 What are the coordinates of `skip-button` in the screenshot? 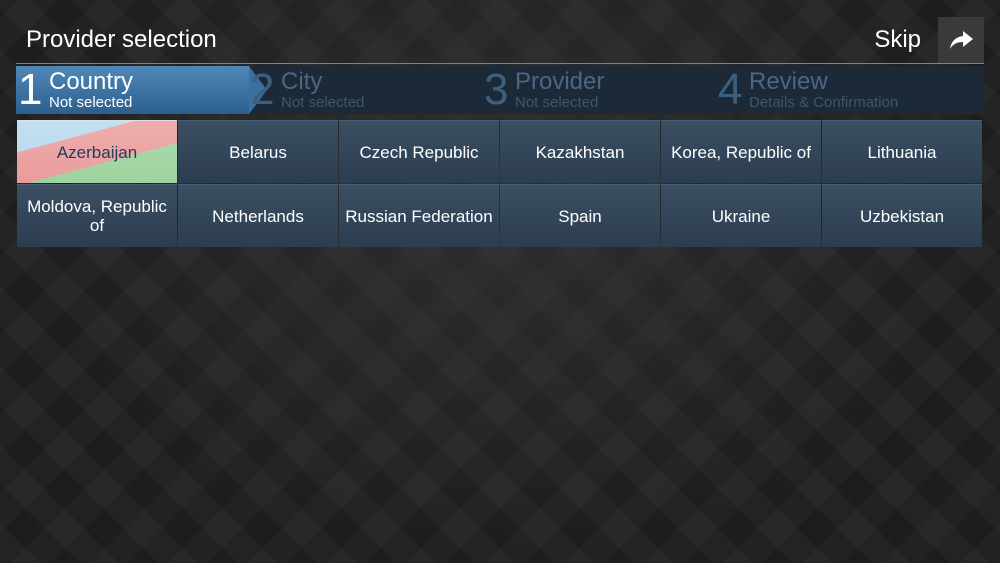 It's located at (961, 40).